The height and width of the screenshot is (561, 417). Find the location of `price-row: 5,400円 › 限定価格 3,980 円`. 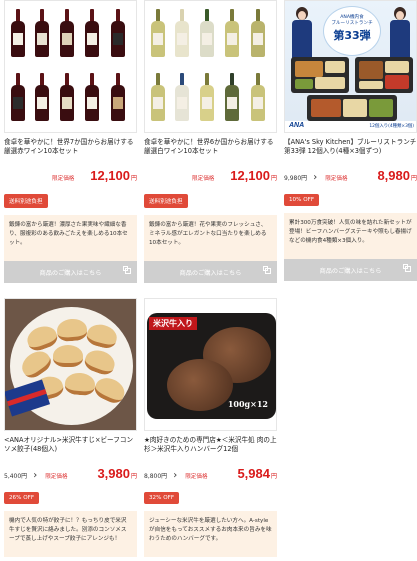

price-row: 5,400円 › 限定価格 3,980 円 is located at coordinates (70, 475).